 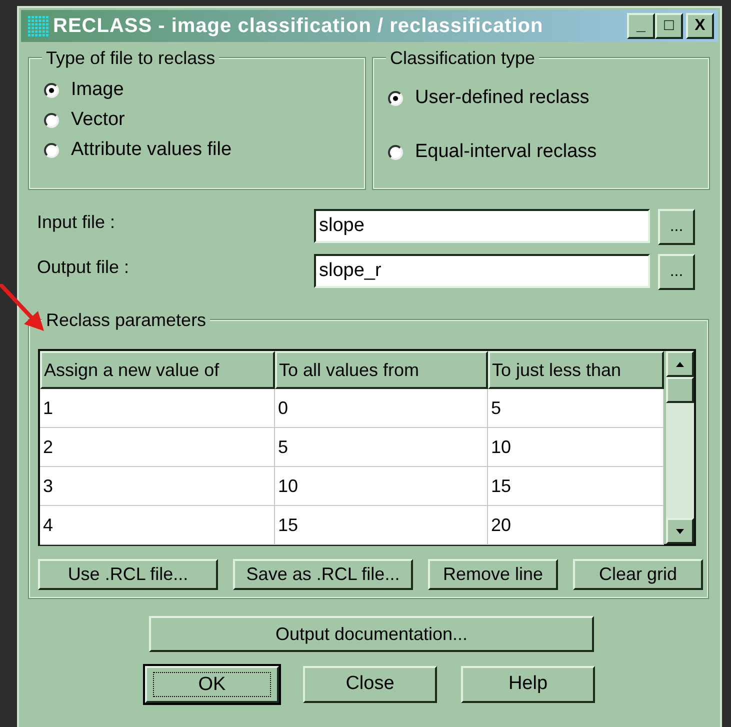 What do you see at coordinates (680, 447) in the screenshot?
I see `scrollbar` at bounding box center [680, 447].